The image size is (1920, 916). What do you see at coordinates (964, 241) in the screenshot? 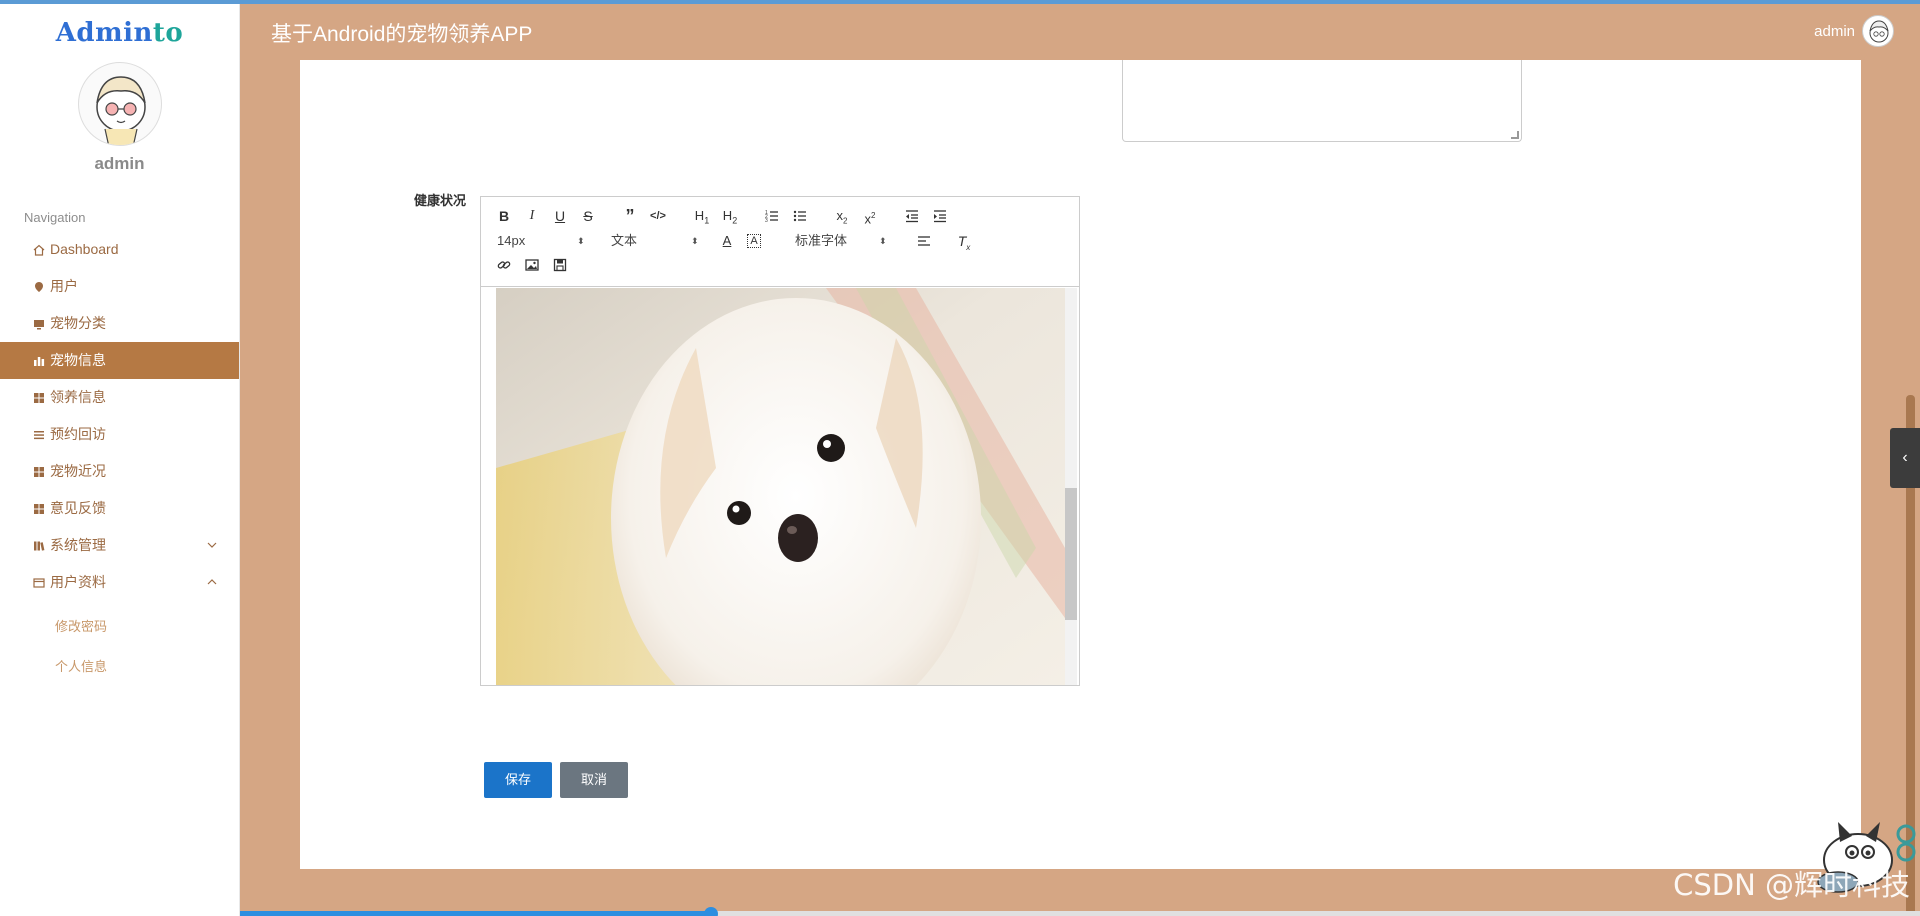
I see `clear-format-icon: Tx` at bounding box center [964, 241].